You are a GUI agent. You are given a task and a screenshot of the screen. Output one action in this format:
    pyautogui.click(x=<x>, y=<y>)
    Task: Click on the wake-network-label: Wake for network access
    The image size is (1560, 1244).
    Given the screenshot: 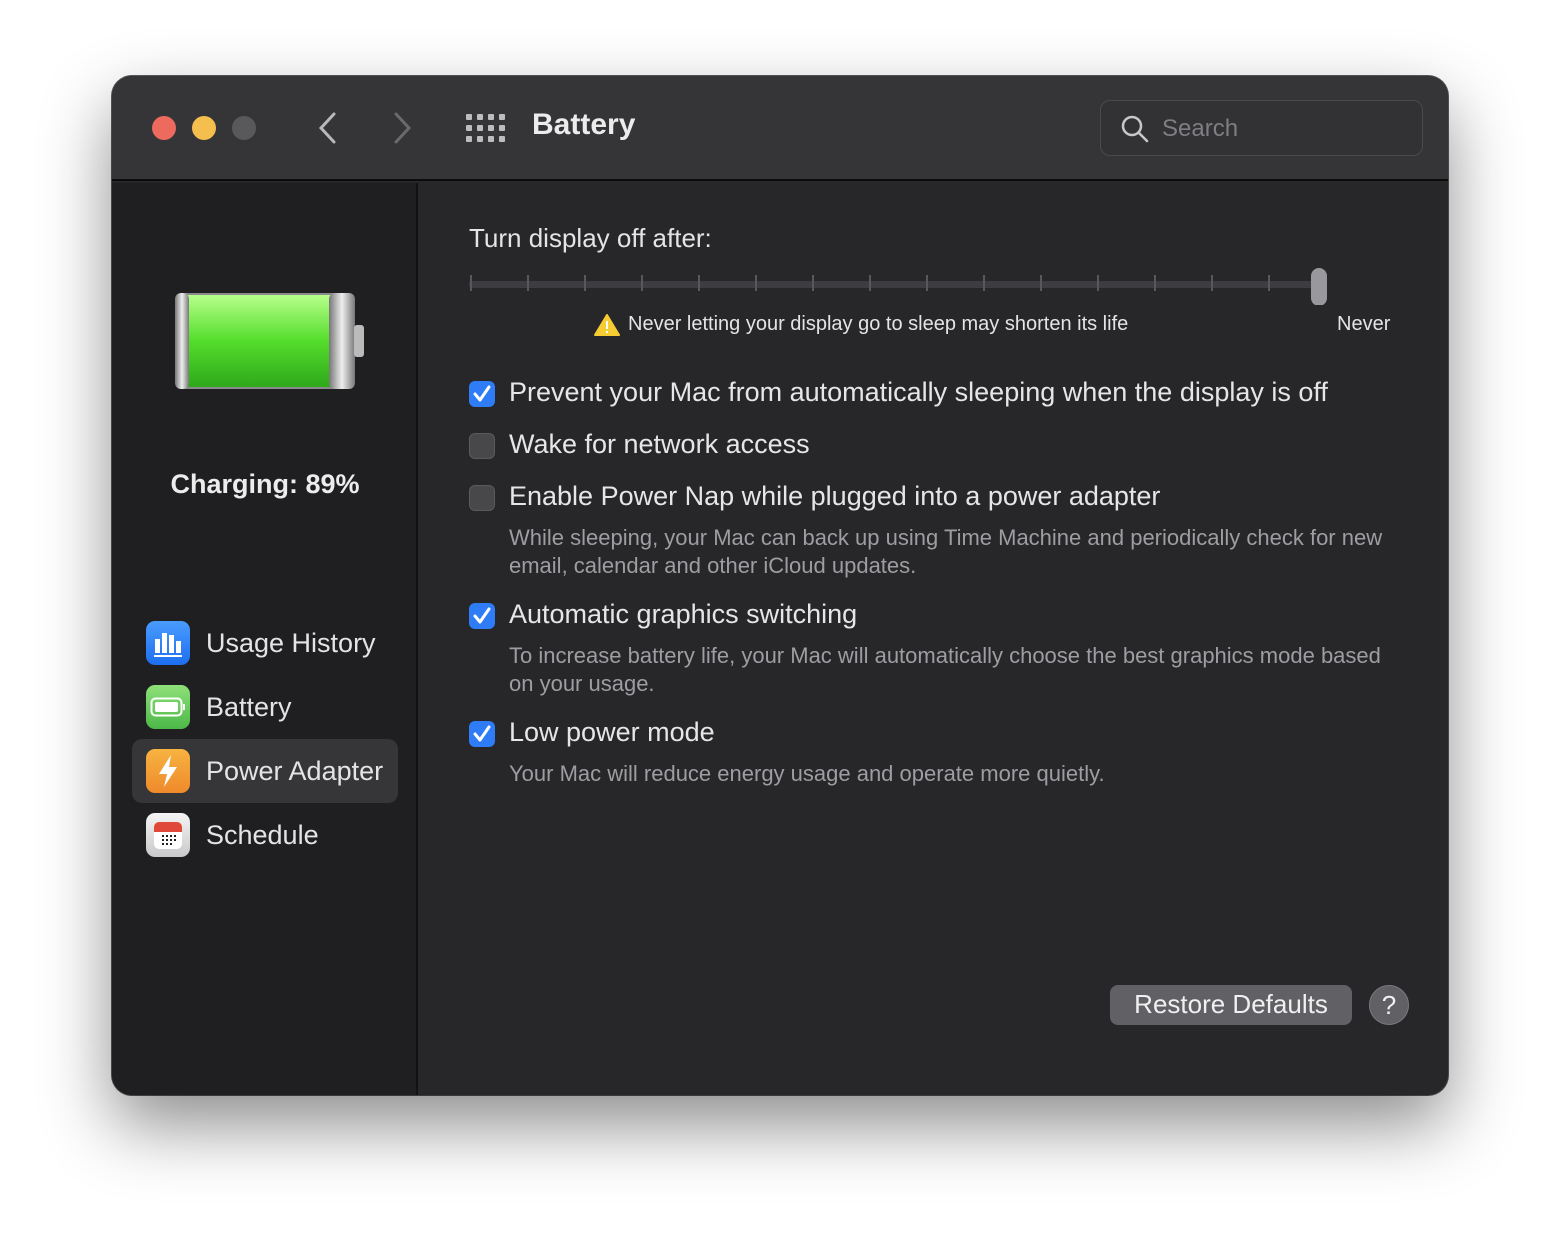 What is the action you would take?
    pyautogui.click(x=659, y=444)
    